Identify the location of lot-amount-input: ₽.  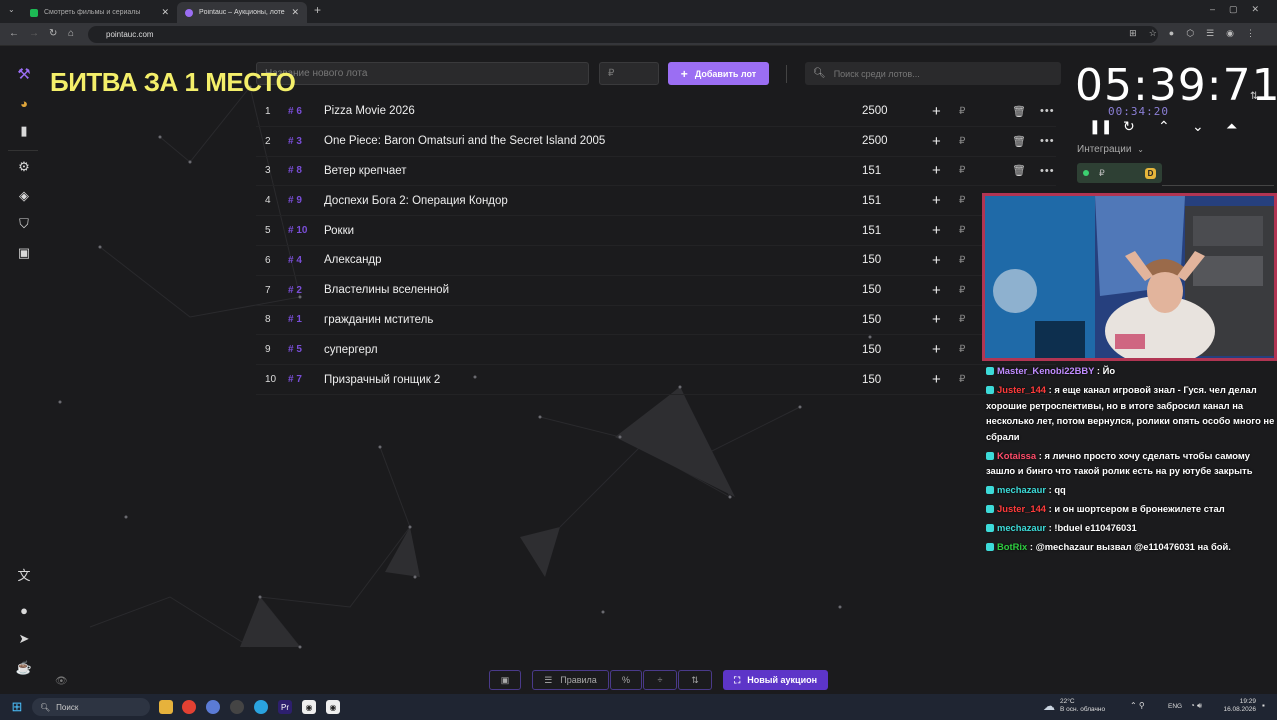
(629, 73).